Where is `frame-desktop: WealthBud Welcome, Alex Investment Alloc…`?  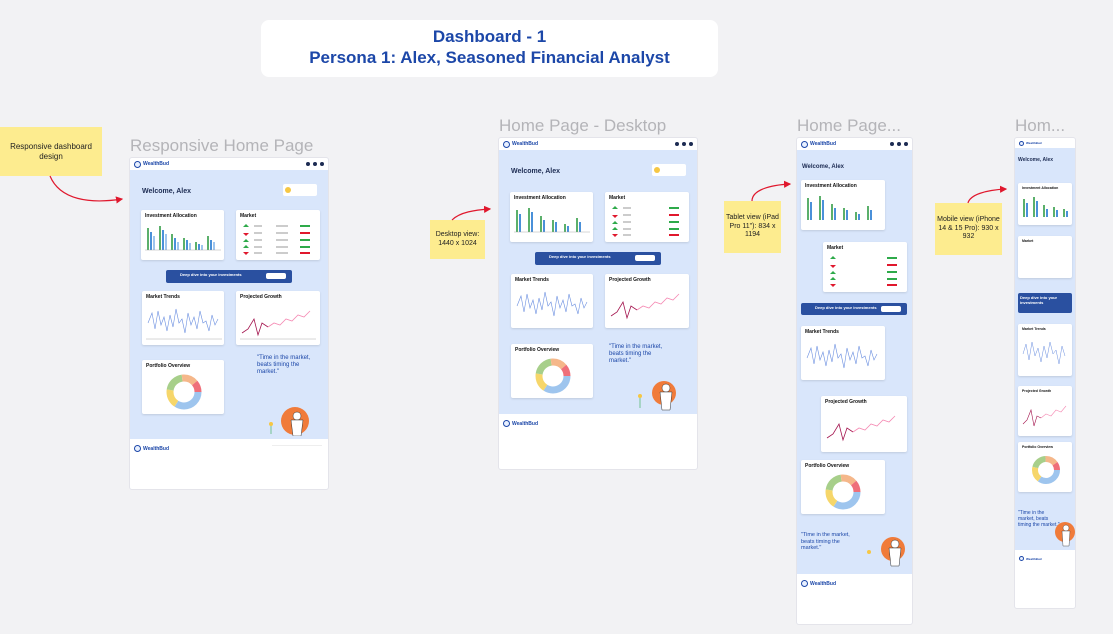 frame-desktop: WealthBud Welcome, Alex Investment Alloc… is located at coordinates (598, 303).